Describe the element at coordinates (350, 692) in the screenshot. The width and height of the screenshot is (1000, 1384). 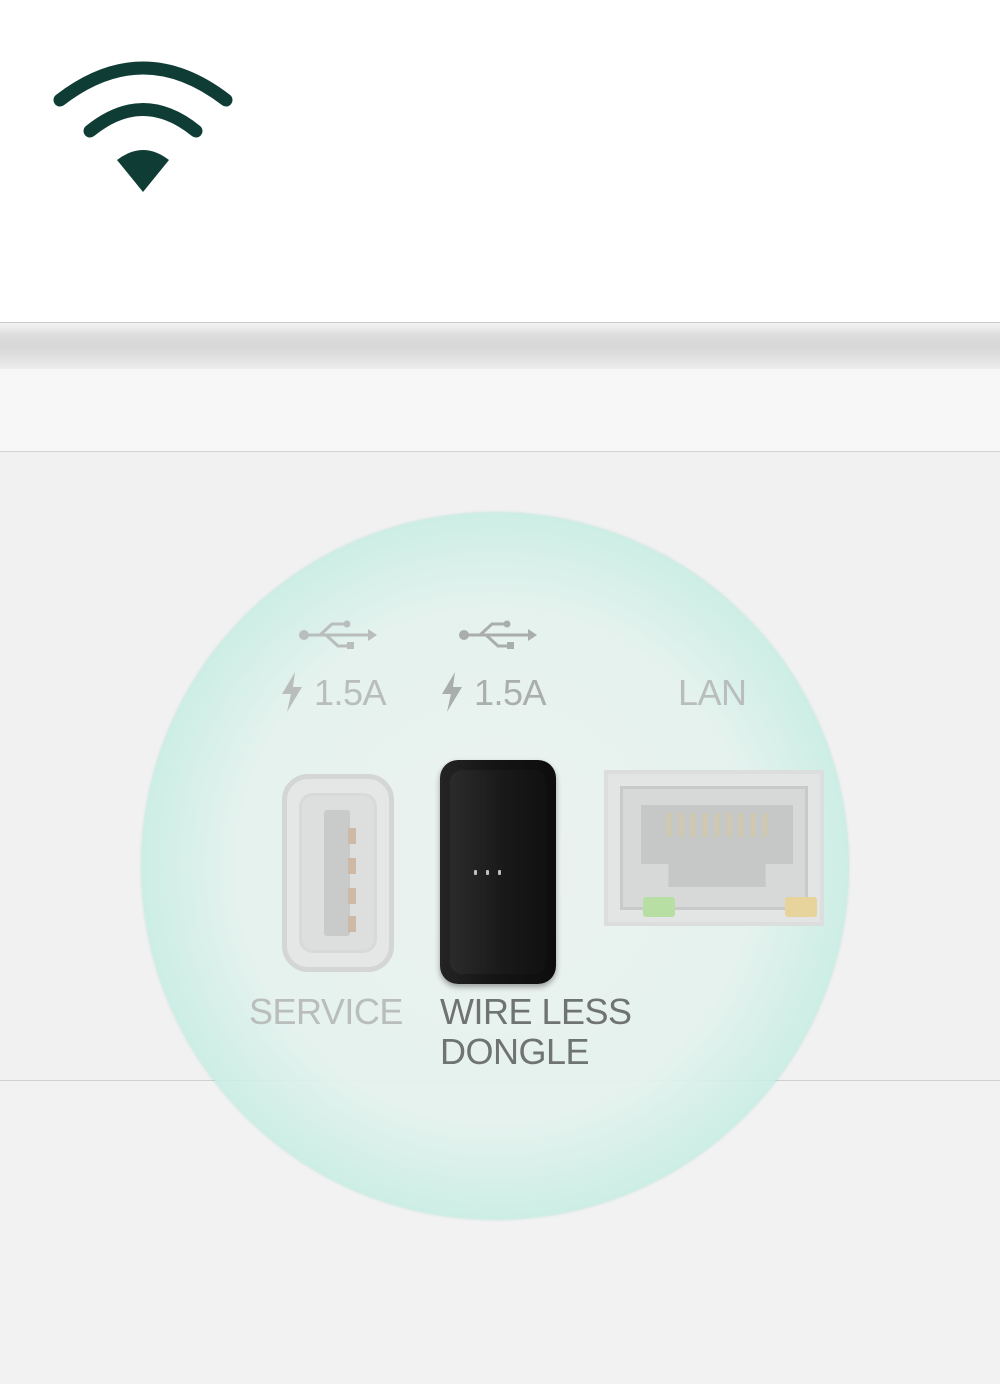
I see `service-current-label: 1.5A` at that location.